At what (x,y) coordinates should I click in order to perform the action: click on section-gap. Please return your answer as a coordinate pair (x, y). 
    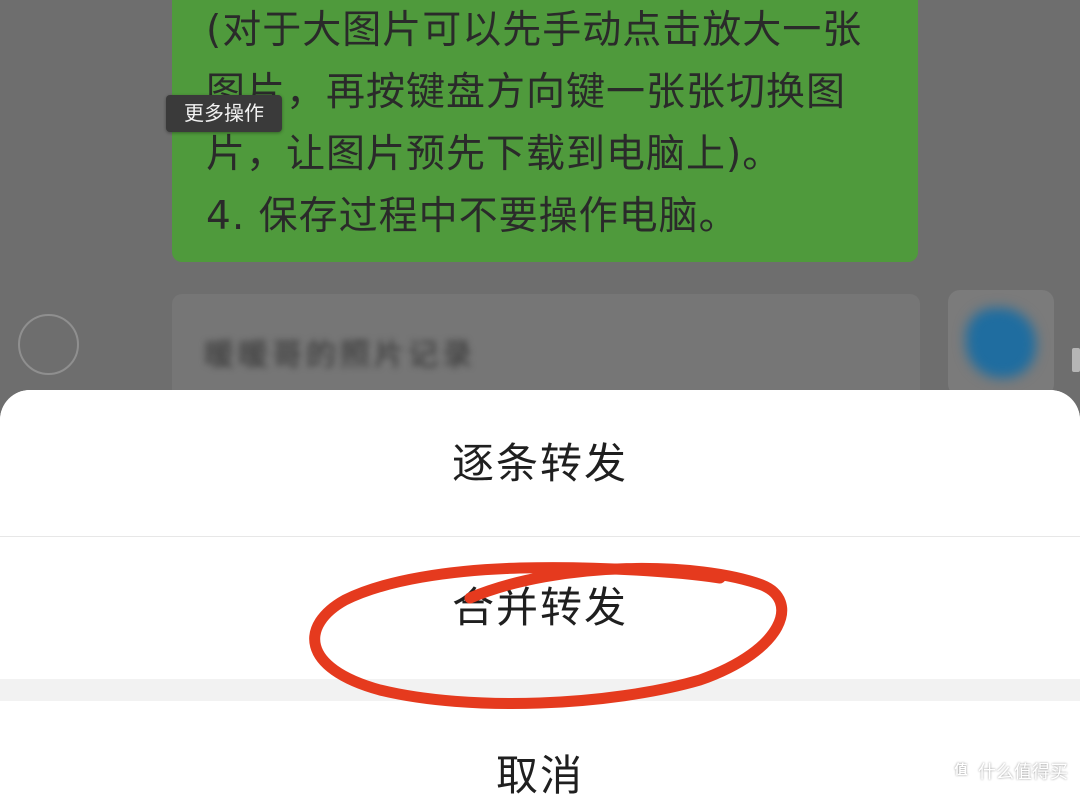
    Looking at the image, I should click on (540, 690).